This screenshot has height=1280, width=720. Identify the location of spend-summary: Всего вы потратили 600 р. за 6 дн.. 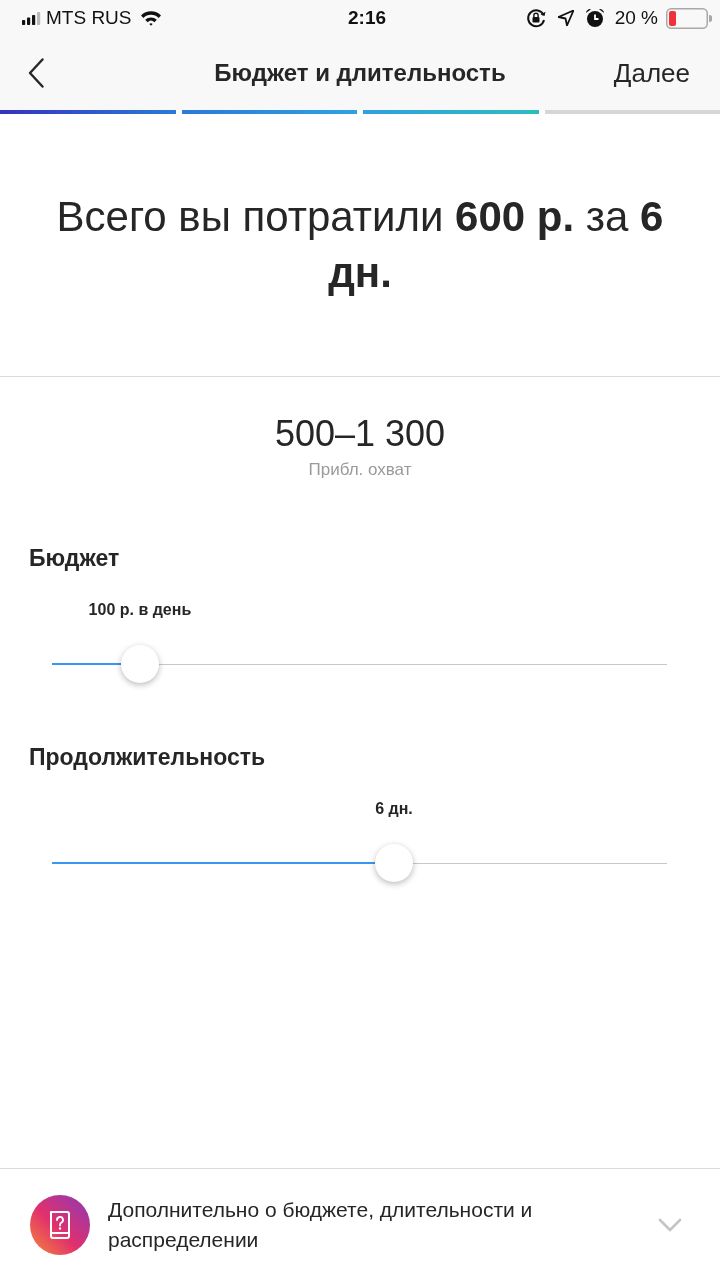
(360, 245).